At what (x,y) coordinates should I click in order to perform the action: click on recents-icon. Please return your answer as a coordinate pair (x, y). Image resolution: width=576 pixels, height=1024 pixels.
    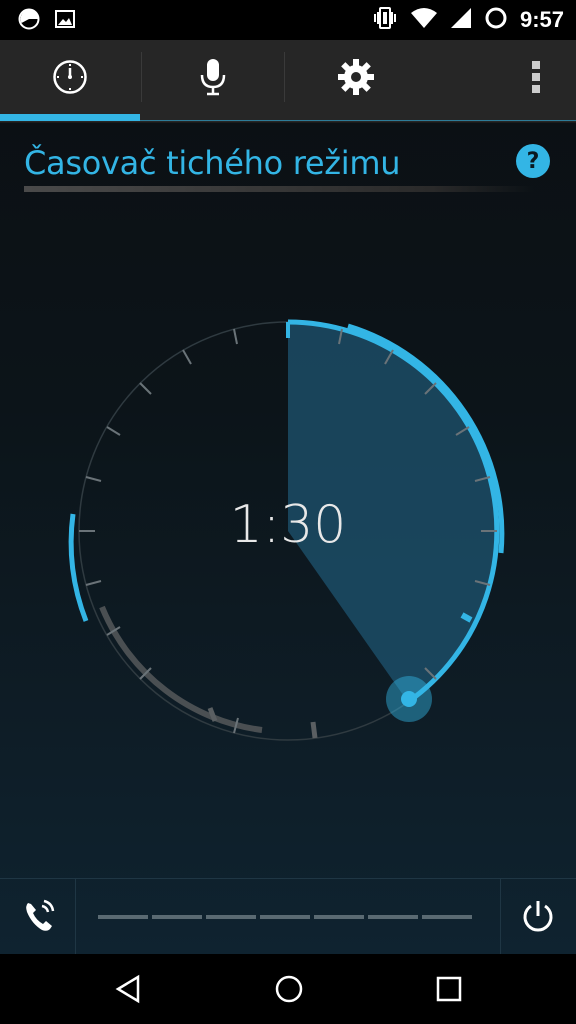
    Looking at the image, I should click on (449, 991).